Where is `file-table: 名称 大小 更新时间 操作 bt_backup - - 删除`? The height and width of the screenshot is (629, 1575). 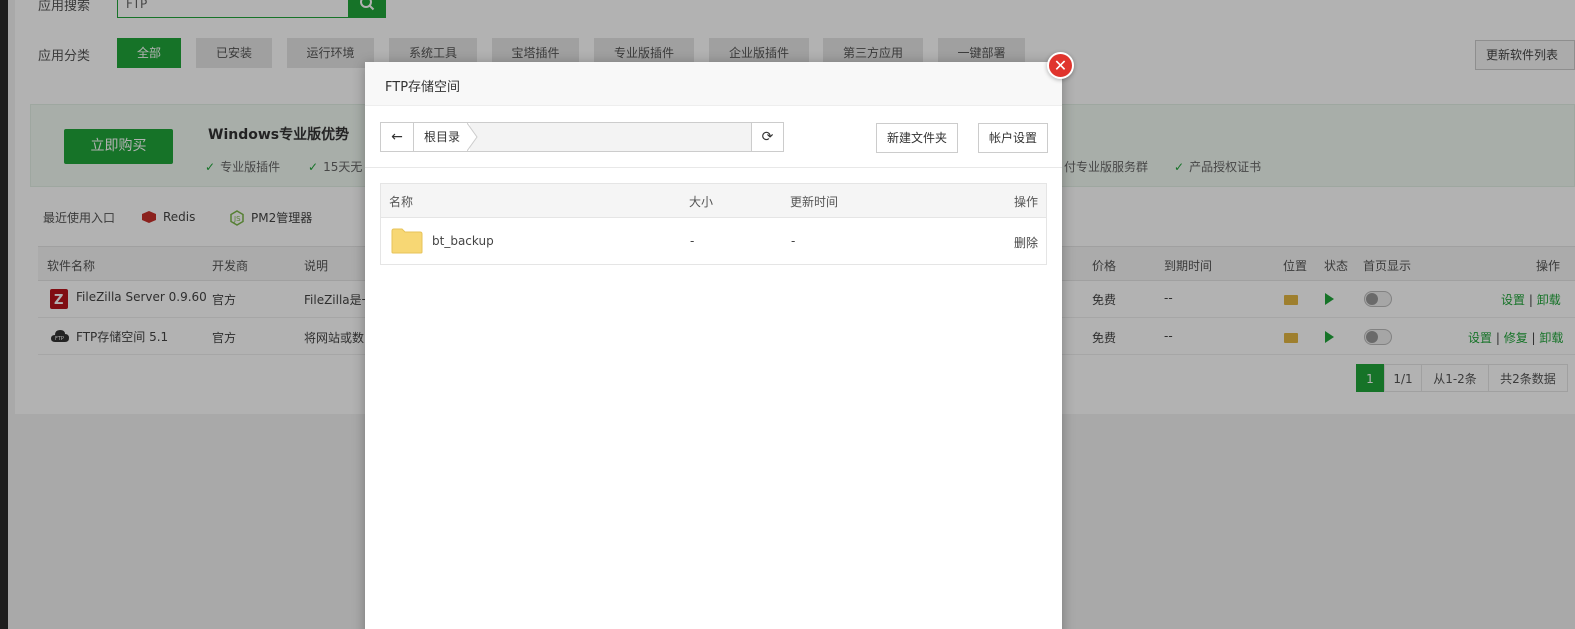
file-table: 名称 大小 更新时间 操作 bt_backup - - 删除 is located at coordinates (713, 224).